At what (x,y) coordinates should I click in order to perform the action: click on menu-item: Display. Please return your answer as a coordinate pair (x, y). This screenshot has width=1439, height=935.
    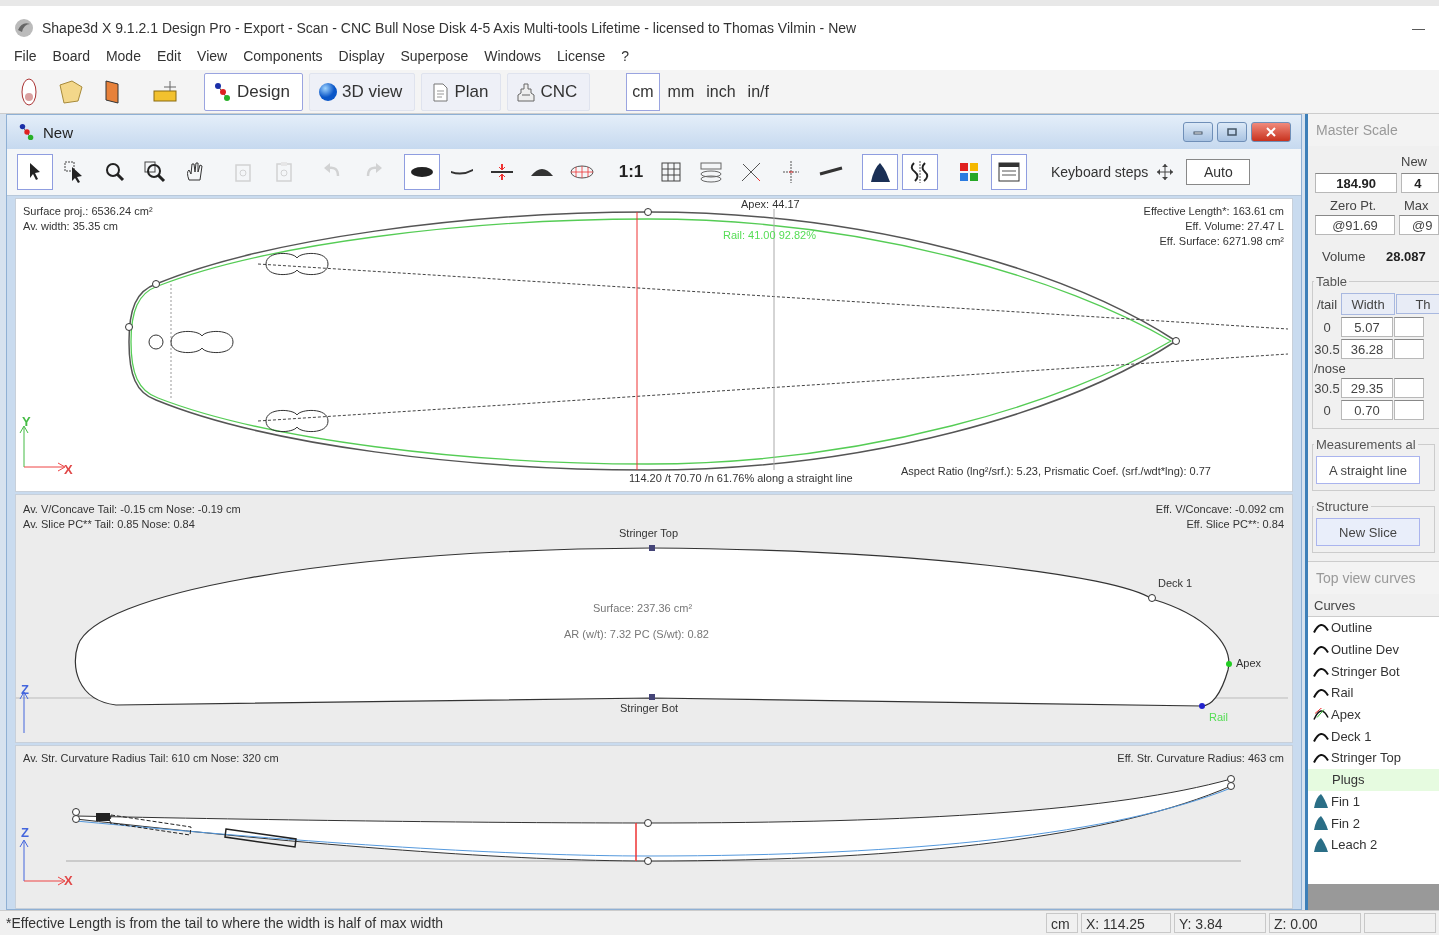
    Looking at the image, I should click on (361, 56).